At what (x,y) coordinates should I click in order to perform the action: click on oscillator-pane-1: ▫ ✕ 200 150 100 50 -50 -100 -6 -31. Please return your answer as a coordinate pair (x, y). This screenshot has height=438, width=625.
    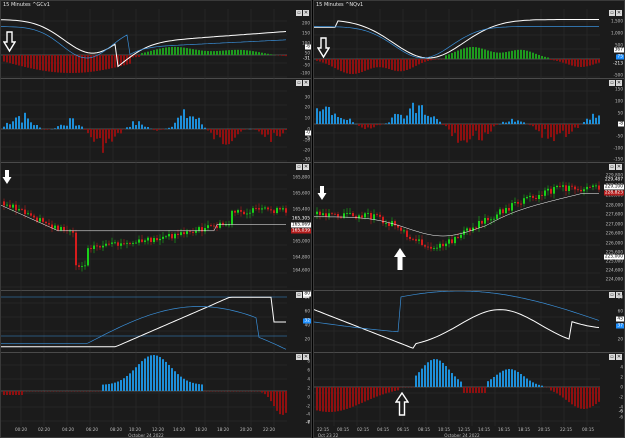
    Looking at the image, I should click on (156, 44).